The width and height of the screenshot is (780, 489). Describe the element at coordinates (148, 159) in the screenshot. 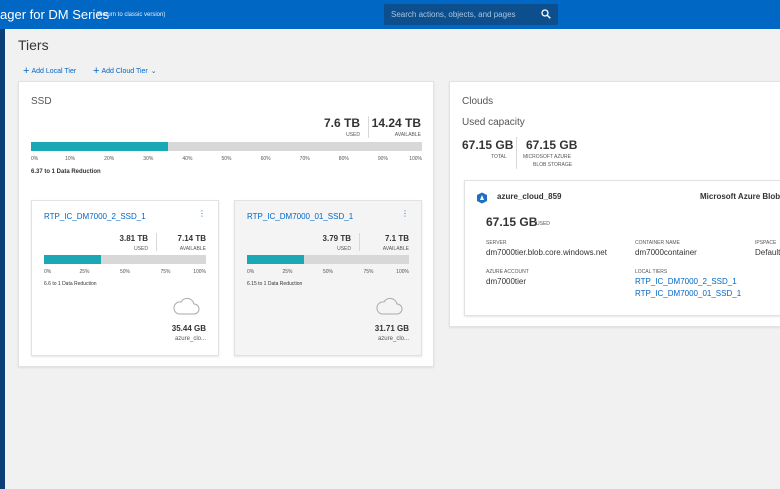

I see `tick-label: 30%` at that location.